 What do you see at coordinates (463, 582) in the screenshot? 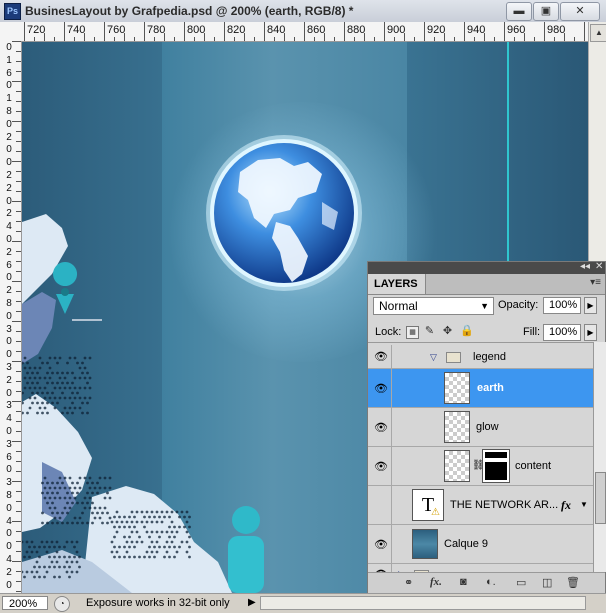
I see `mask-icon: ◙` at bounding box center [463, 582].